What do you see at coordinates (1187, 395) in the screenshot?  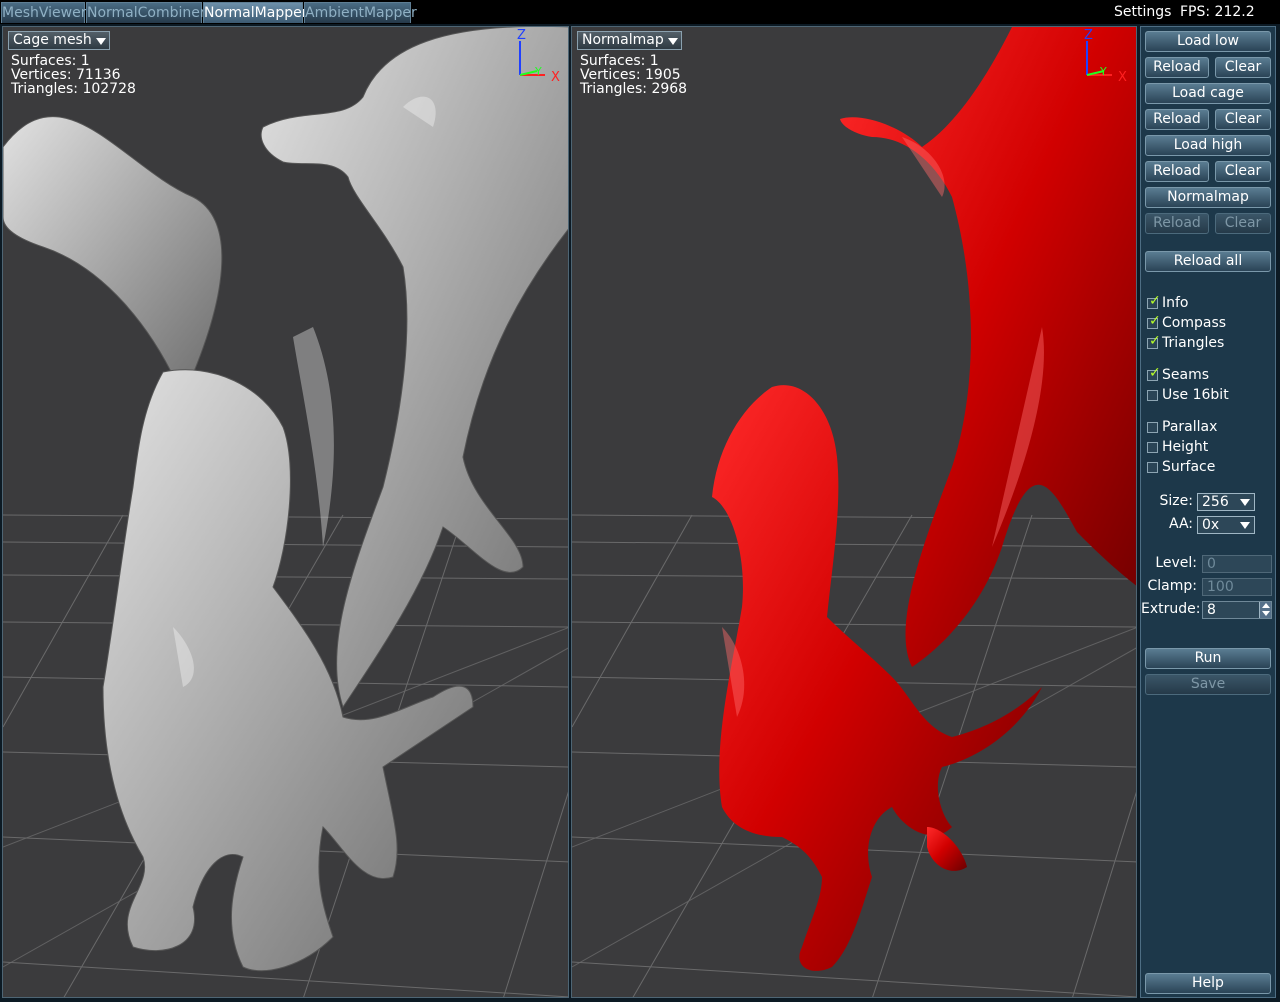 I see `use16bit-checkbox: Use 16bit` at bounding box center [1187, 395].